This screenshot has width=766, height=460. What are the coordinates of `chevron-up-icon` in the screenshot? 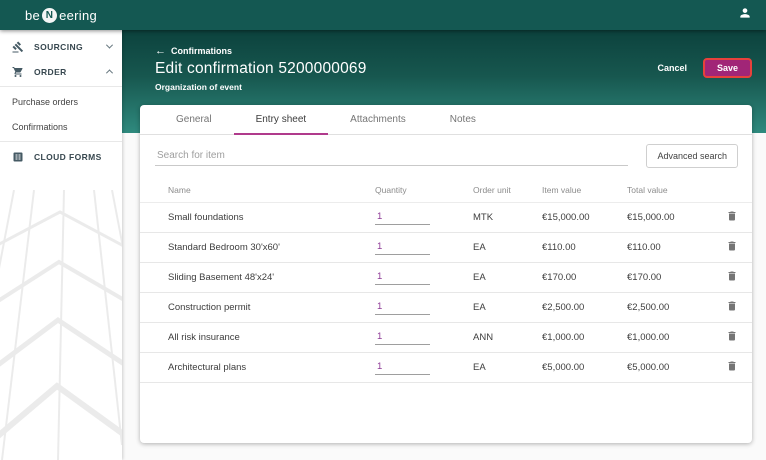 It's located at (109, 73).